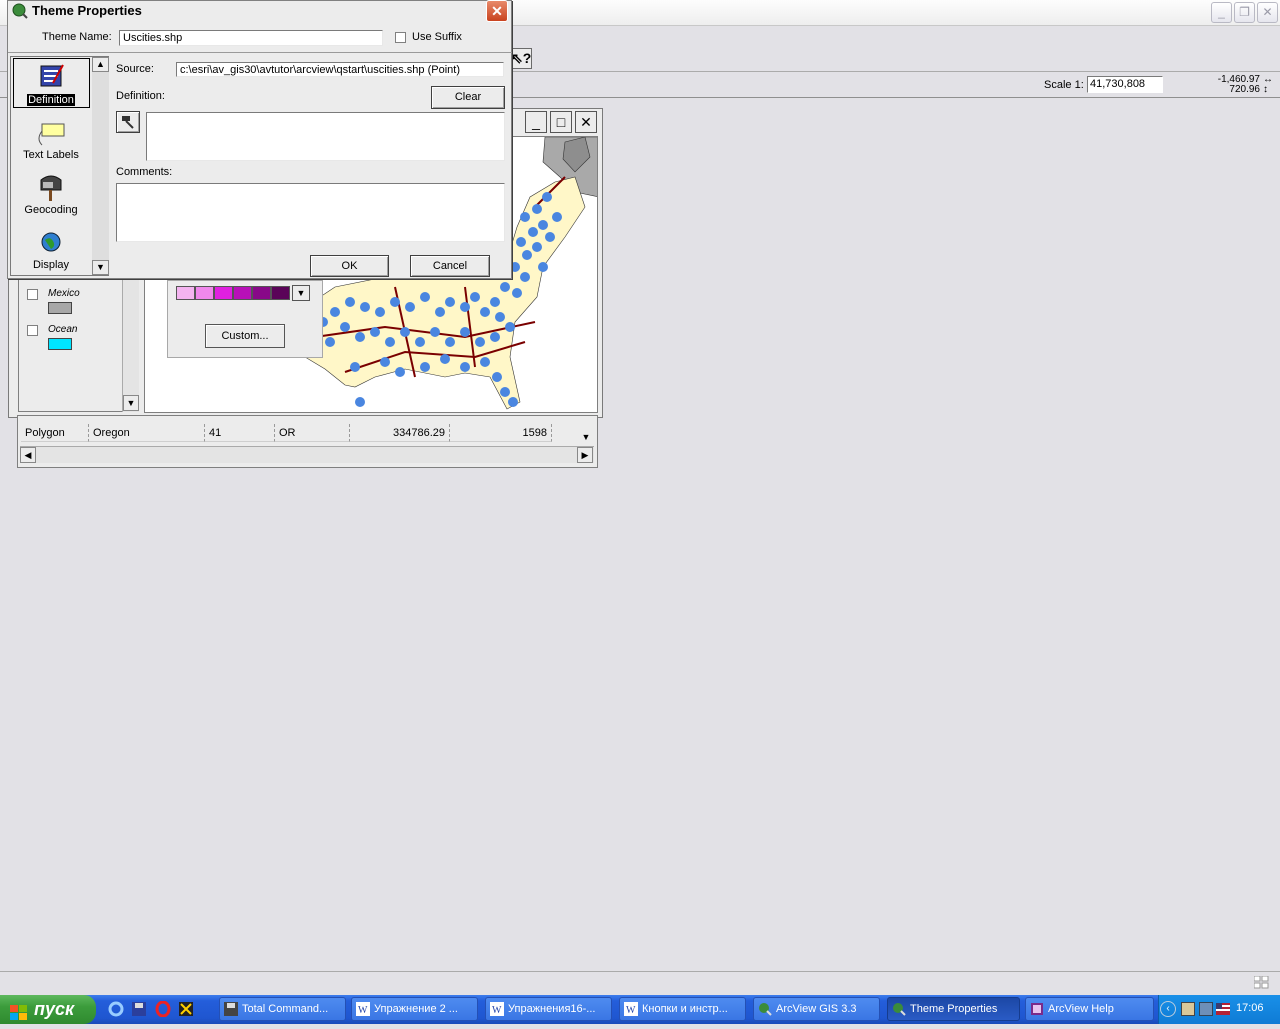 This screenshot has height=1029, width=1280. What do you see at coordinates (60, 308) in the screenshot?
I see `layer-swatch-mexico` at bounding box center [60, 308].